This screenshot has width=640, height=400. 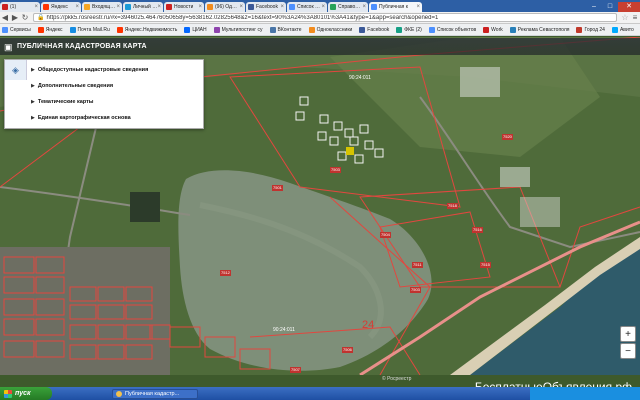 What do you see at coordinates (50, 29) in the screenshot?
I see `bookmark-item: Яндекс` at bounding box center [50, 29].